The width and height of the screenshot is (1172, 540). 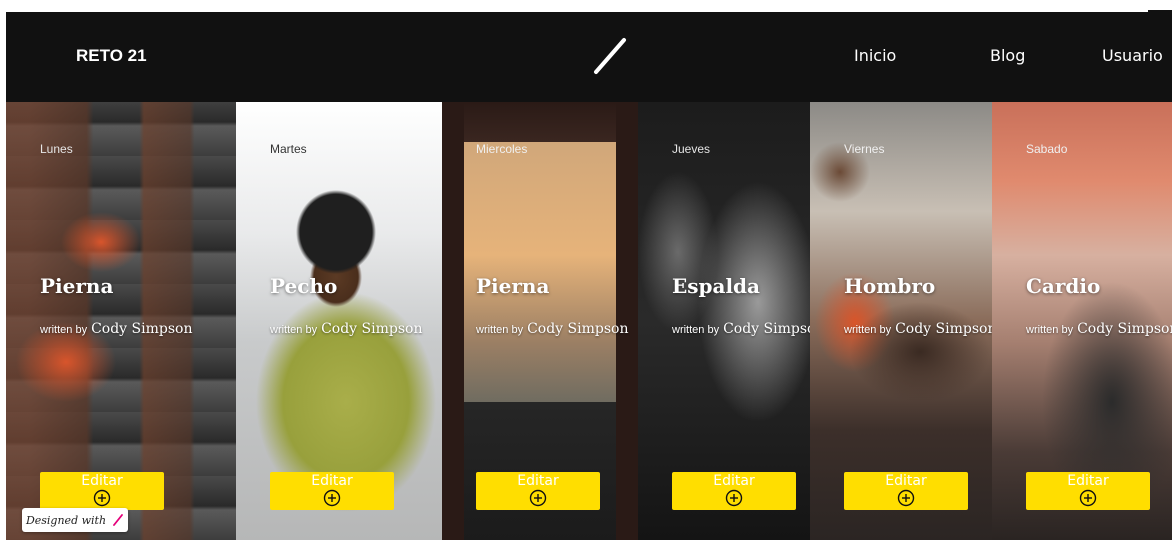 I want to click on card-day: Viernes, so click(x=864, y=149).